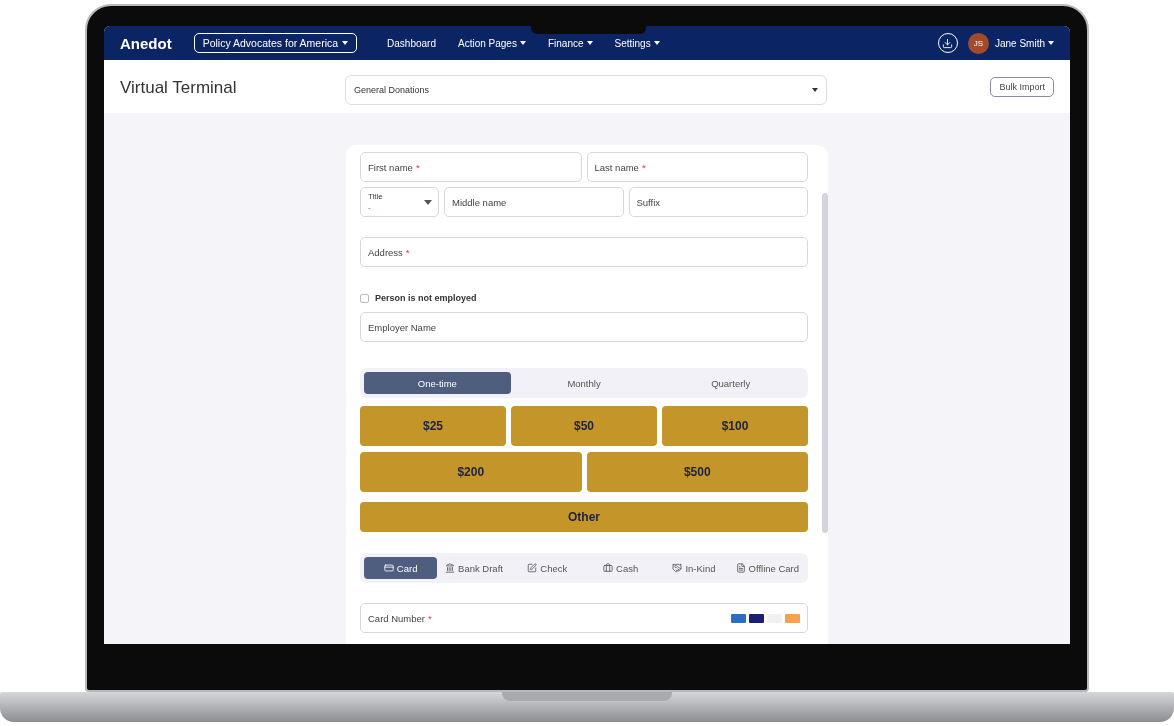  Describe the element at coordinates (616, 167) in the screenshot. I see `field-placeholder: Last name` at that location.